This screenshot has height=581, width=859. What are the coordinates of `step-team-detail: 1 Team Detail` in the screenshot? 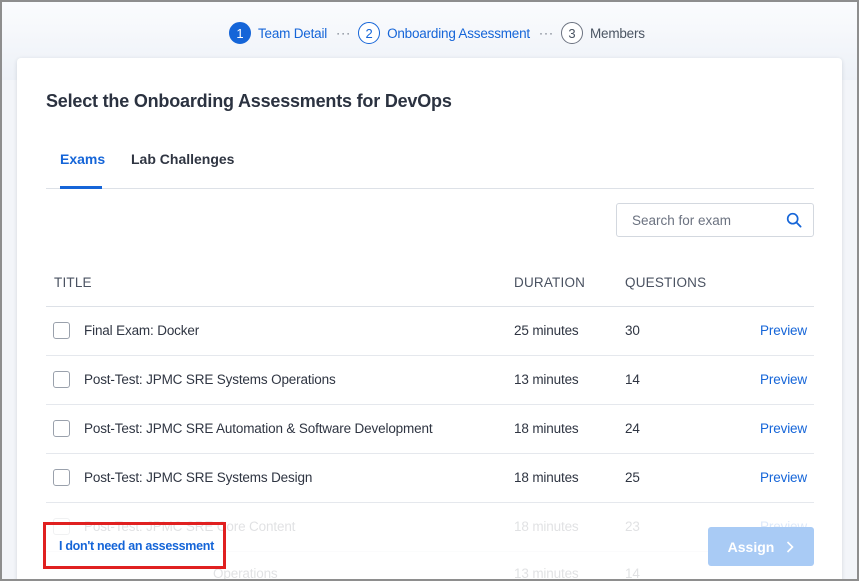 It's located at (278, 33).